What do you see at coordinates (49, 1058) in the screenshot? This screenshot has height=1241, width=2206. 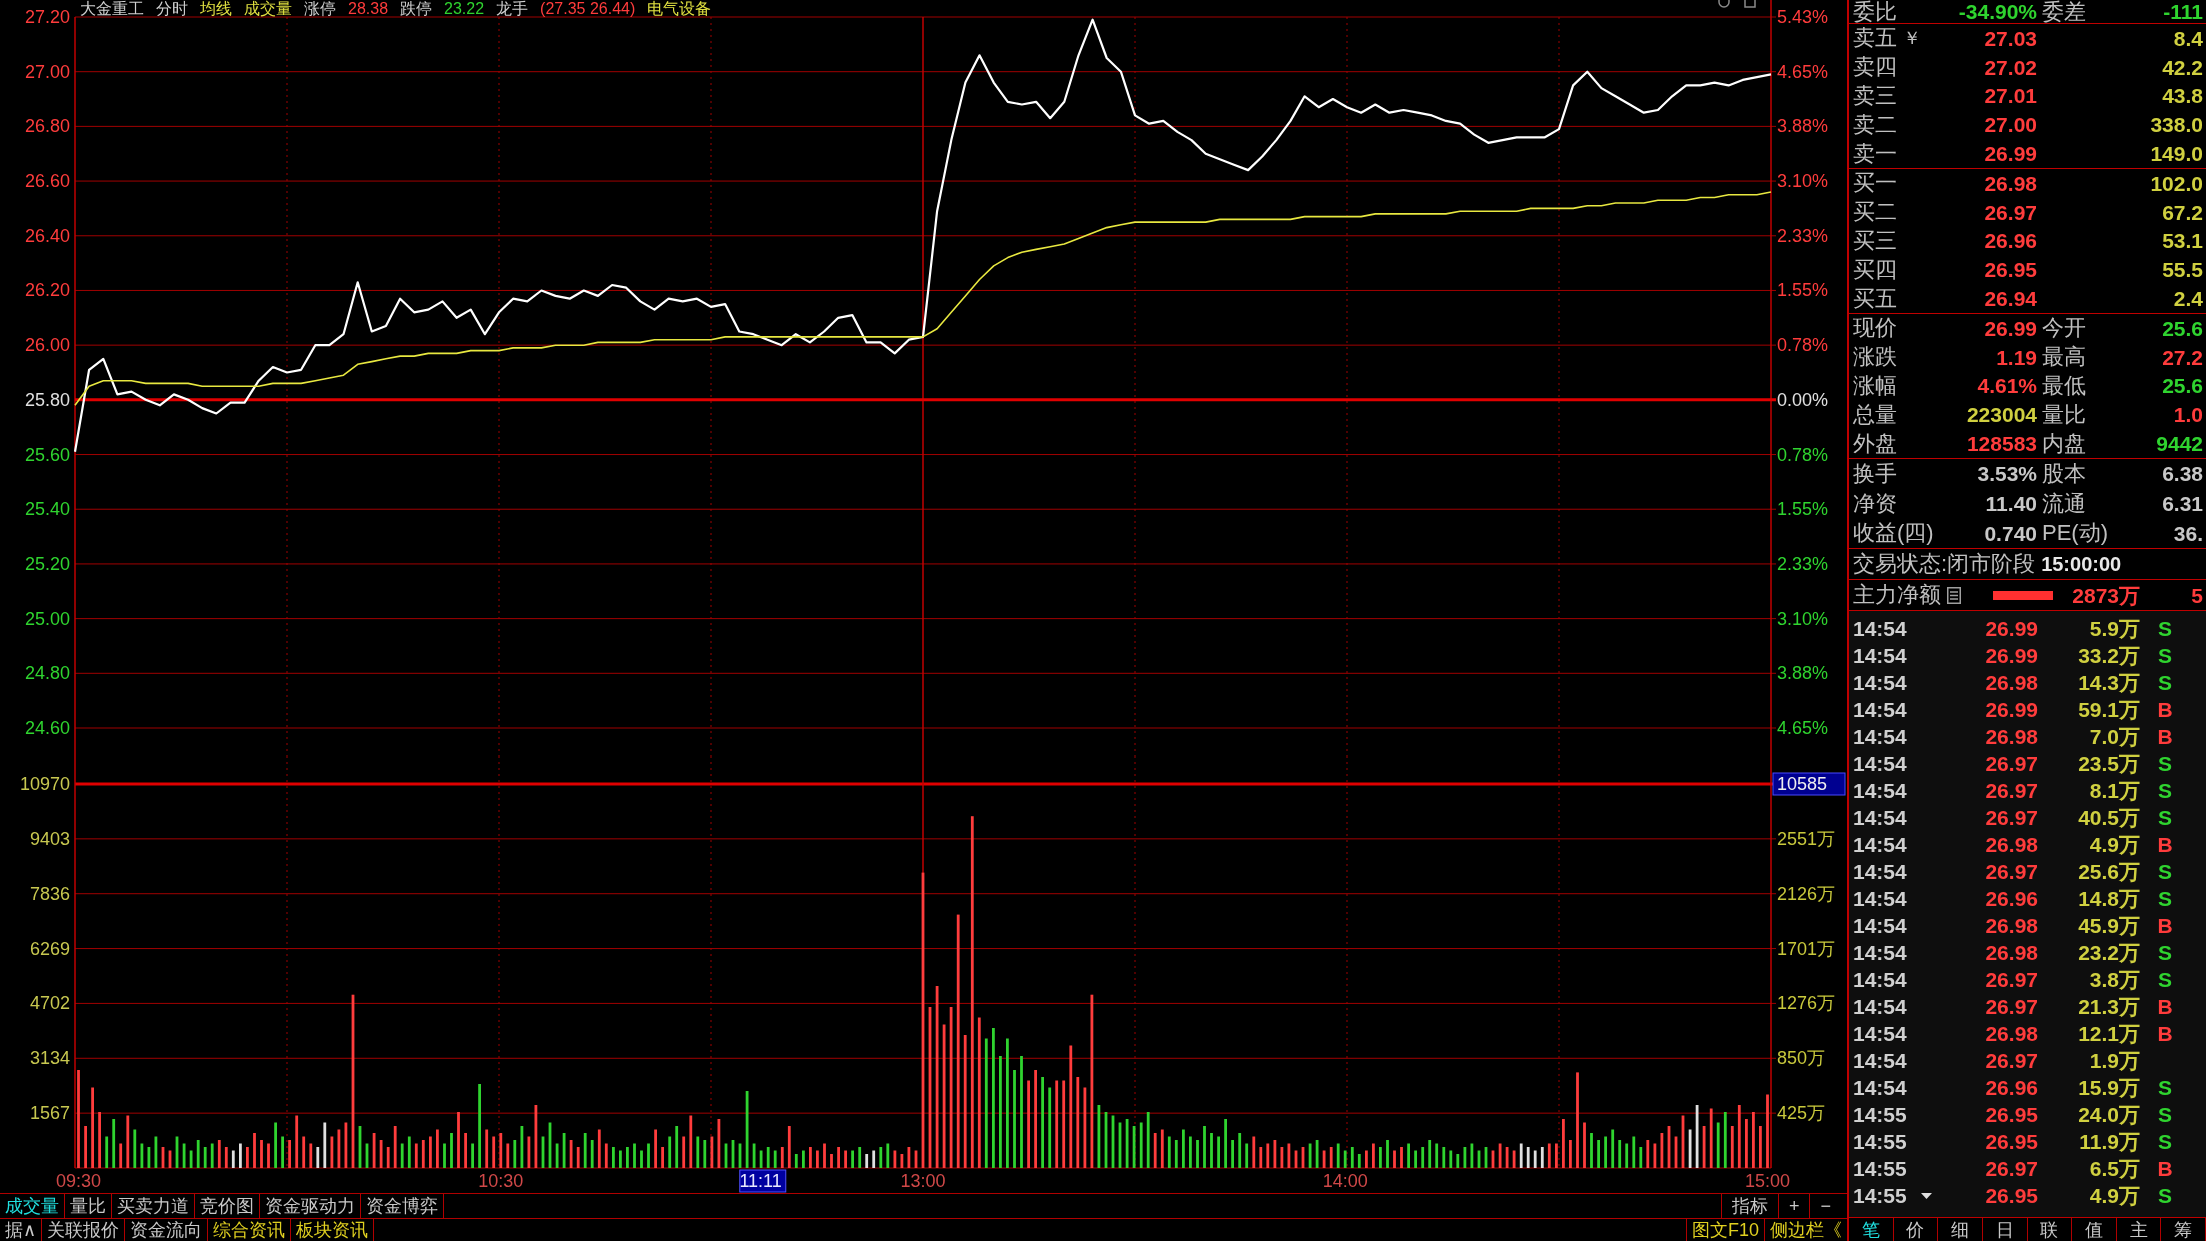 I see `volume-axis-label: 3134` at bounding box center [49, 1058].